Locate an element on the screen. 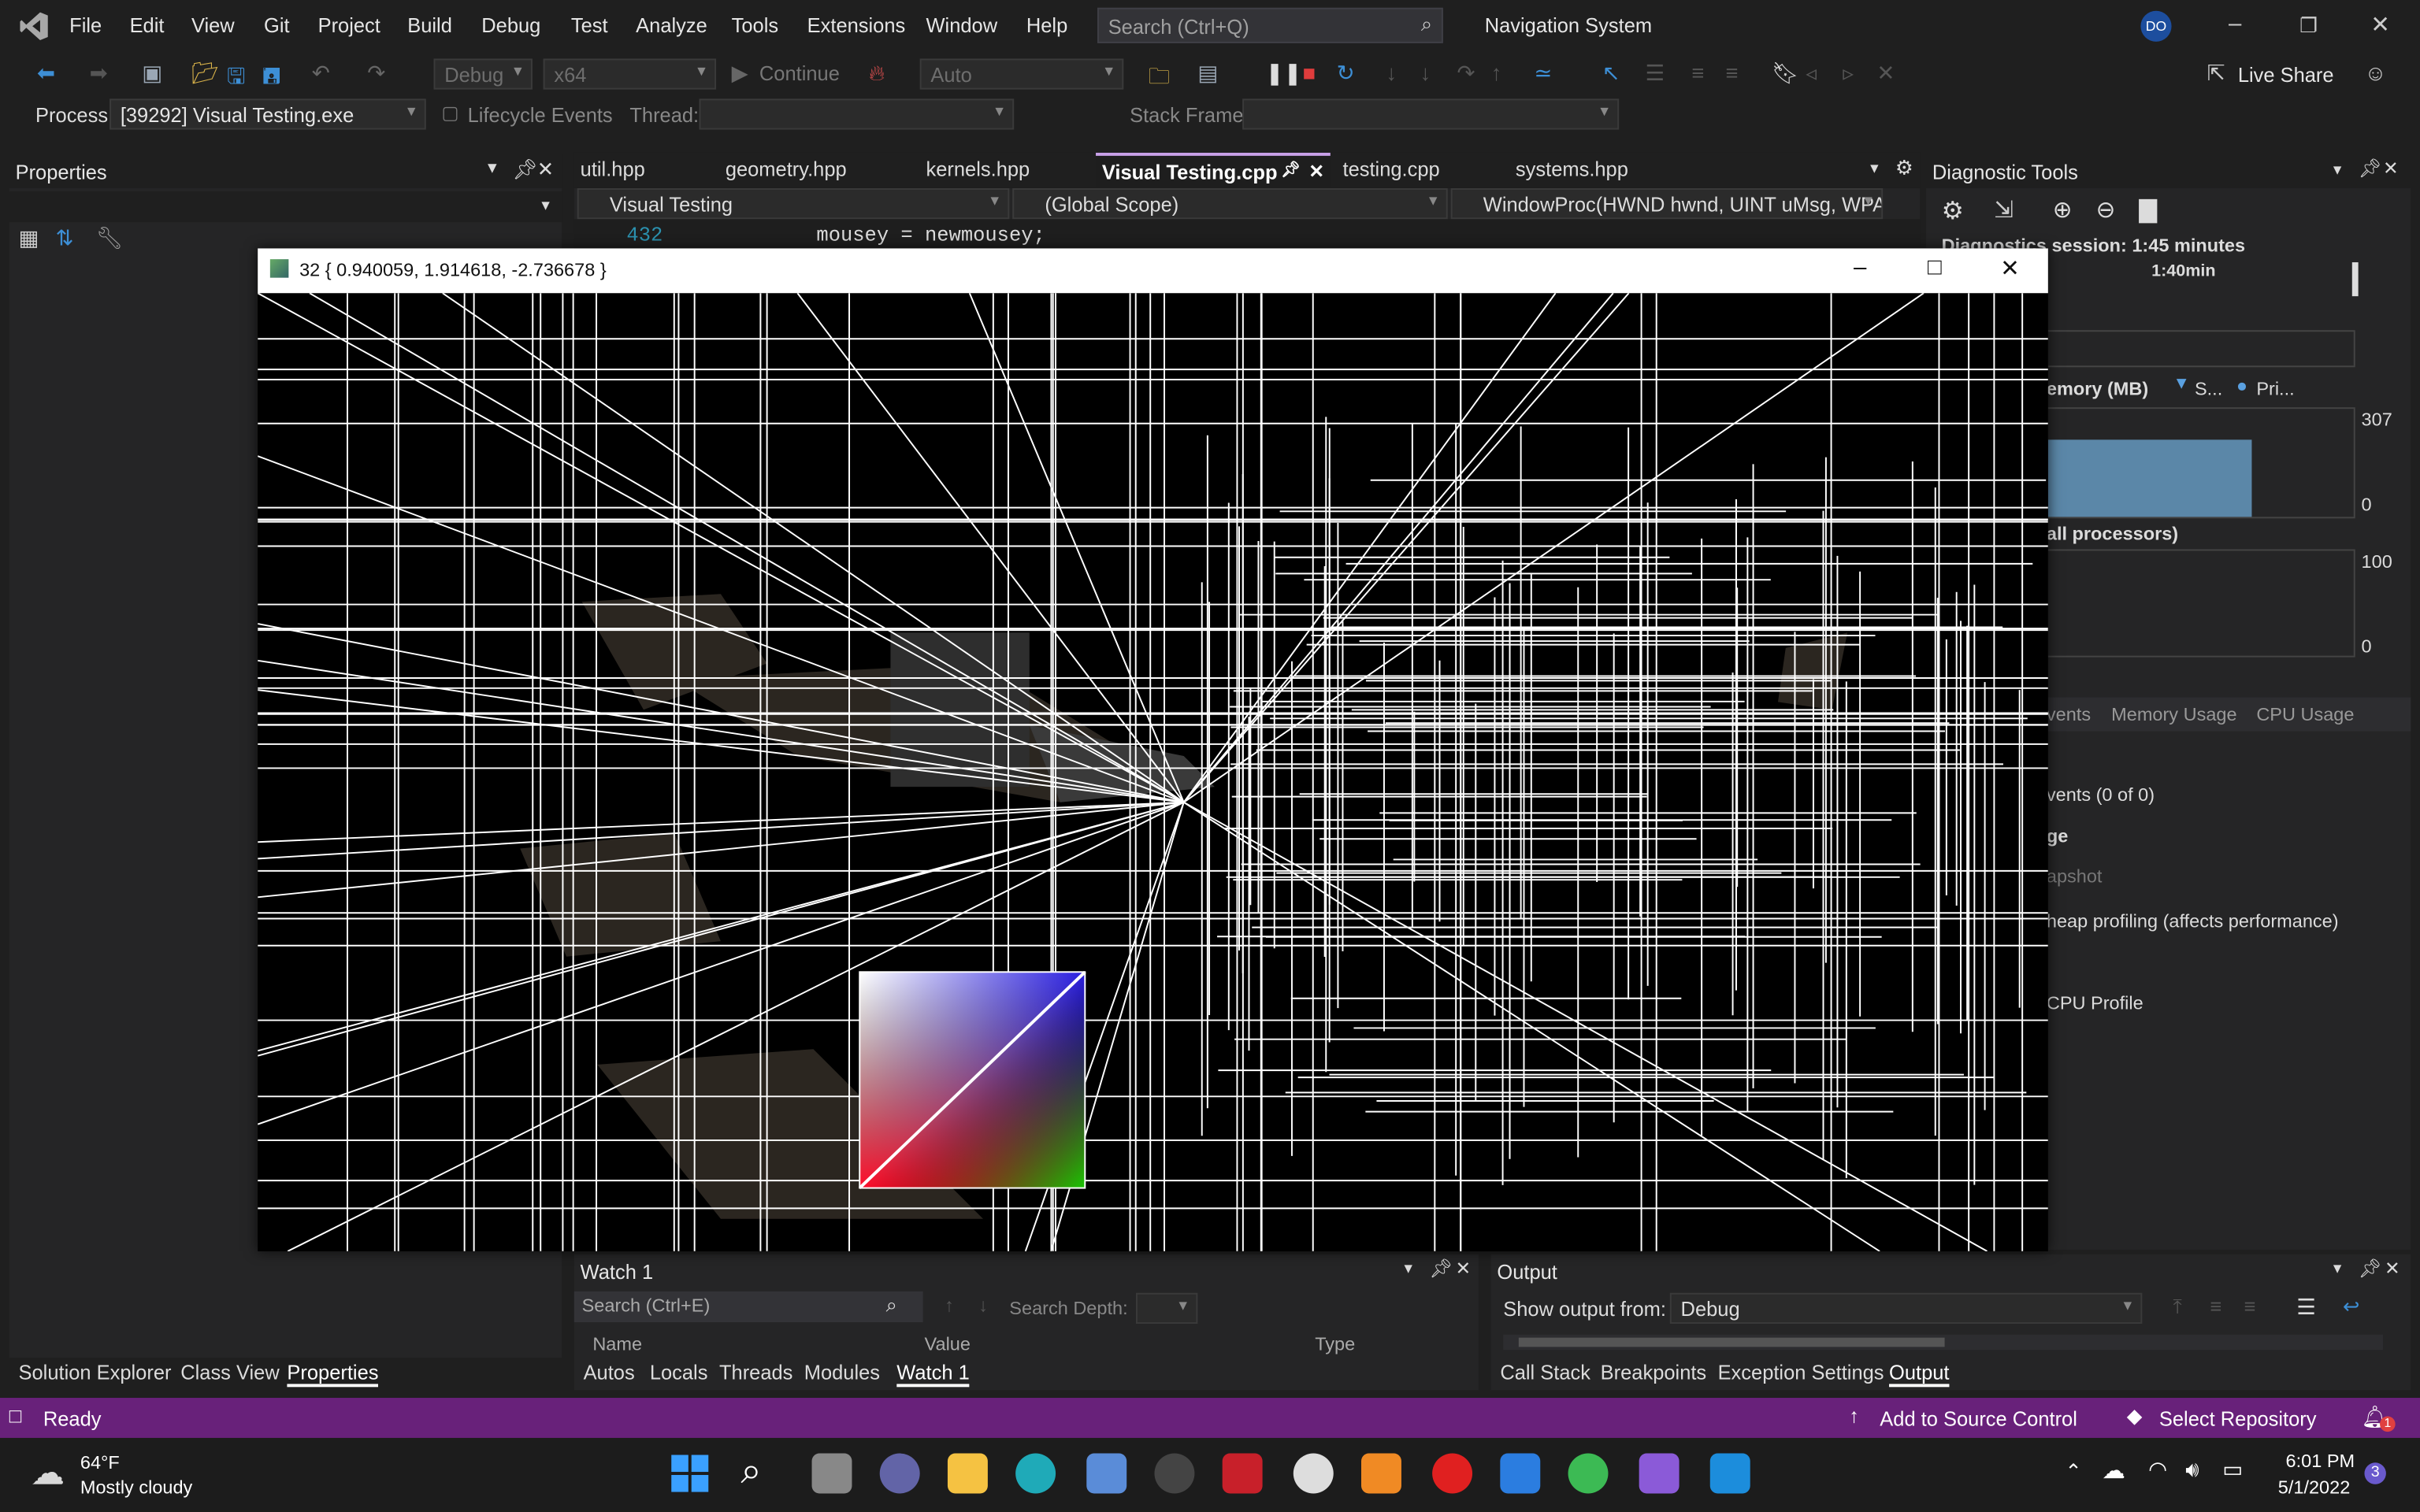 Image resolution: width=2420 pixels, height=1512 pixels. tab-util-hpp: util.hpp is located at coordinates (645, 170).